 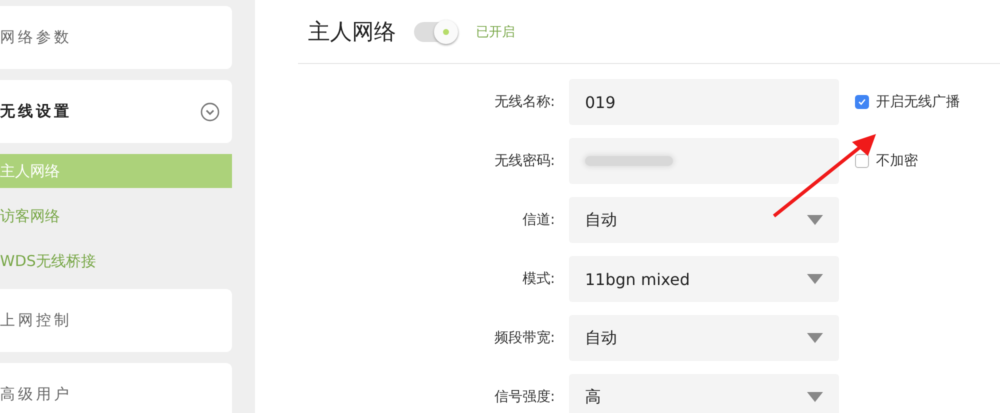 What do you see at coordinates (918, 102) in the screenshot?
I see `checkbox-label: 开启无线广播` at bounding box center [918, 102].